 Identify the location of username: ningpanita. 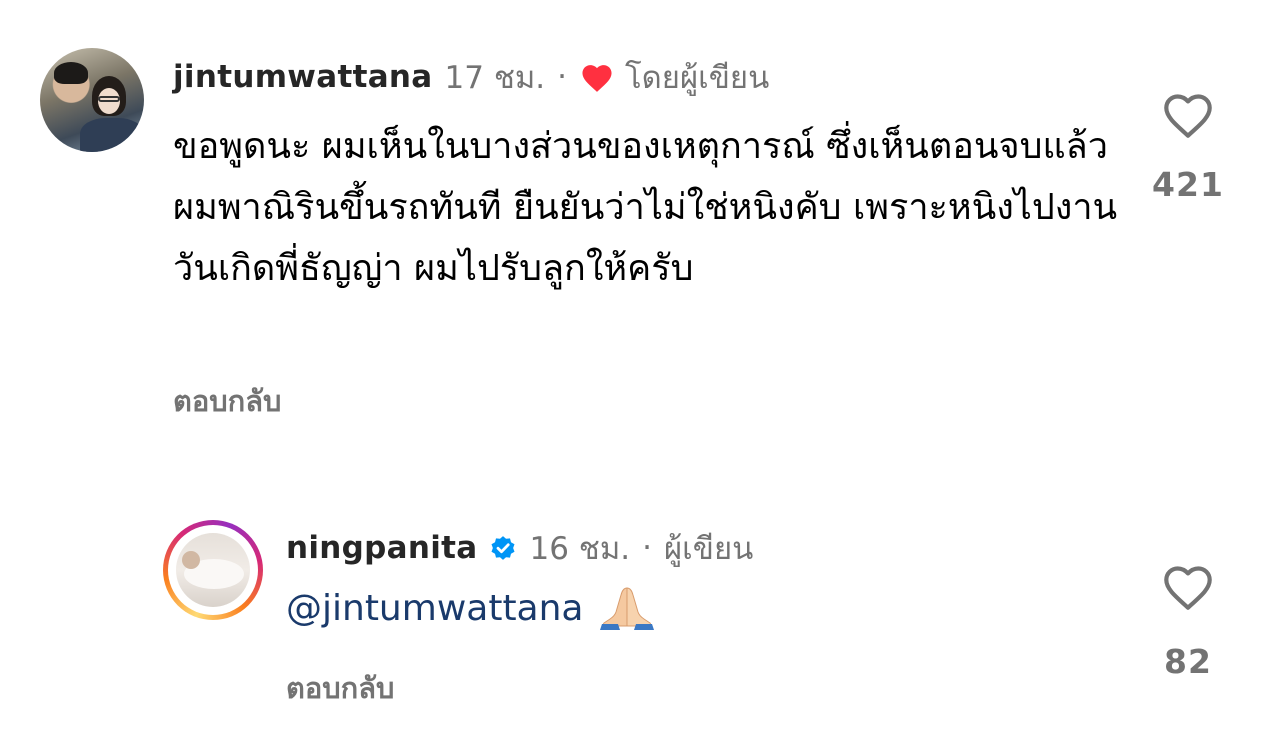
(382, 548).